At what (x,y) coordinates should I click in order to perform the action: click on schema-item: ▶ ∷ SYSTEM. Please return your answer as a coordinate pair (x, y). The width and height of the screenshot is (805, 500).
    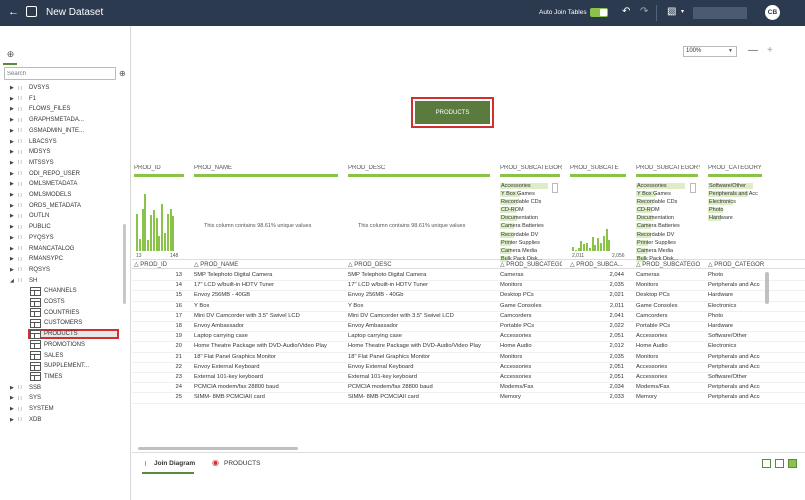
    Looking at the image, I should click on (32, 409).